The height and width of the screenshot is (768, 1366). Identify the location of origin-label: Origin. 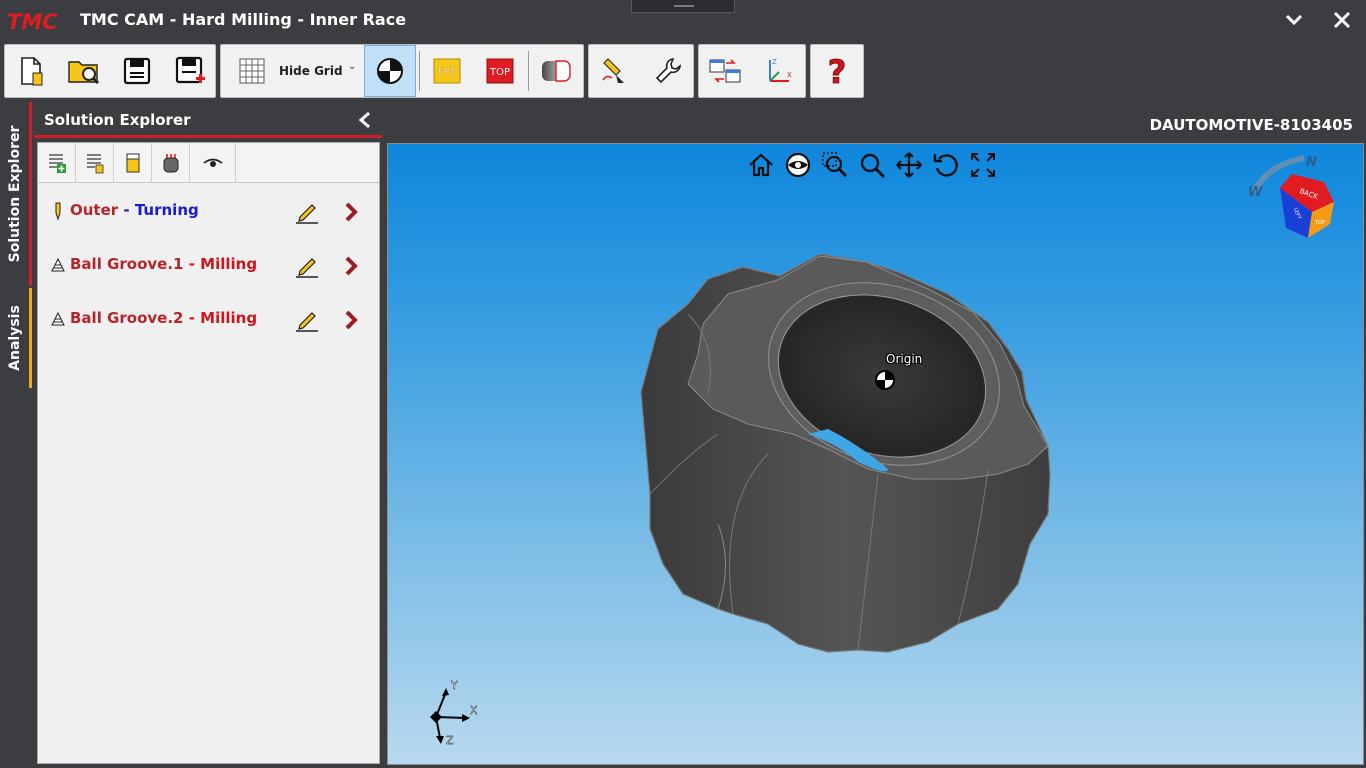
(904, 359).